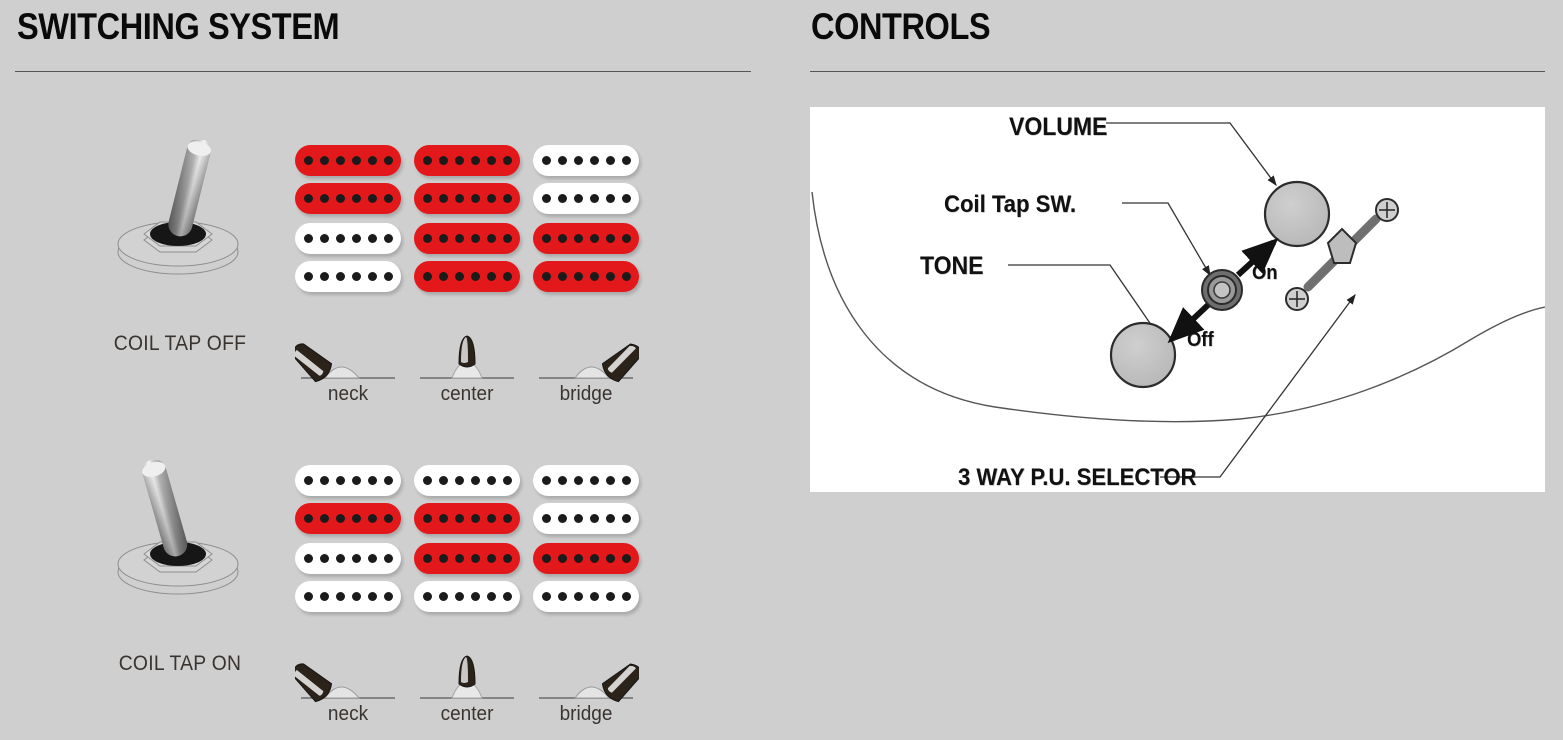  I want to click on blade-switch-row-coil-tap-off: neck center bridge, so click(478, 368).